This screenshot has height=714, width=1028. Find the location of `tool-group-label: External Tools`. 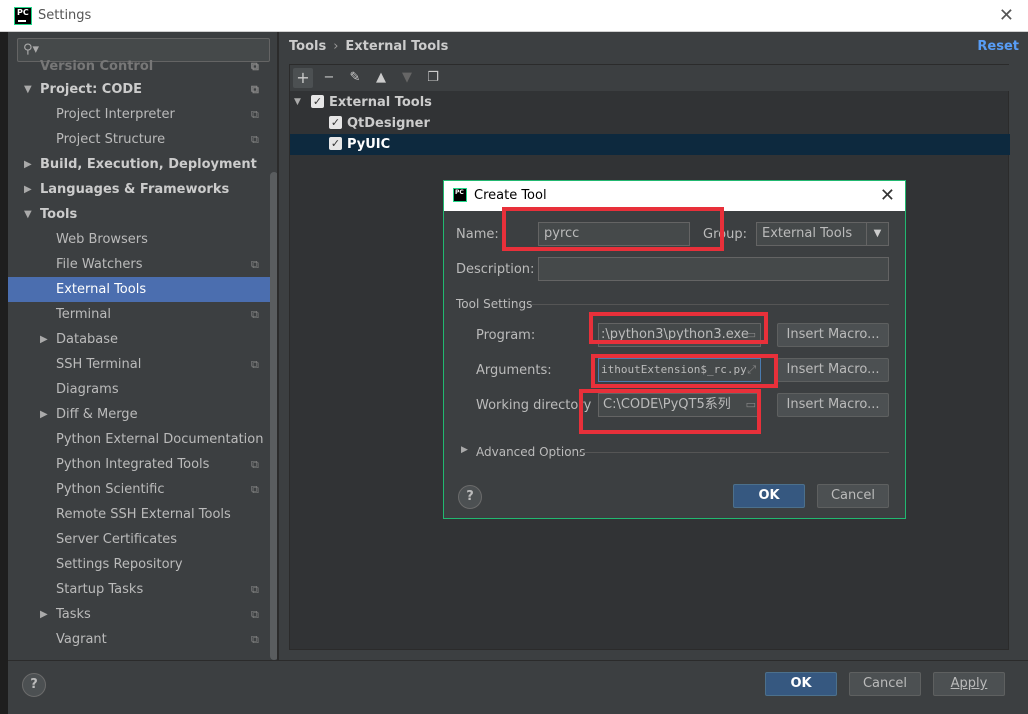

tool-group-label: External Tools is located at coordinates (380, 102).